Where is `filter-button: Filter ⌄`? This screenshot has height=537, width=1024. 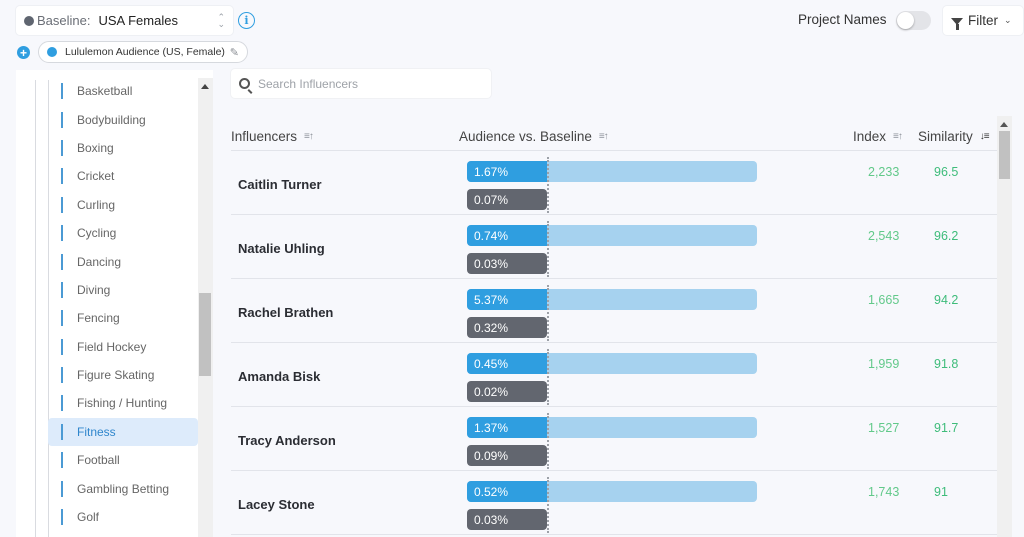 filter-button: Filter ⌄ is located at coordinates (983, 20).